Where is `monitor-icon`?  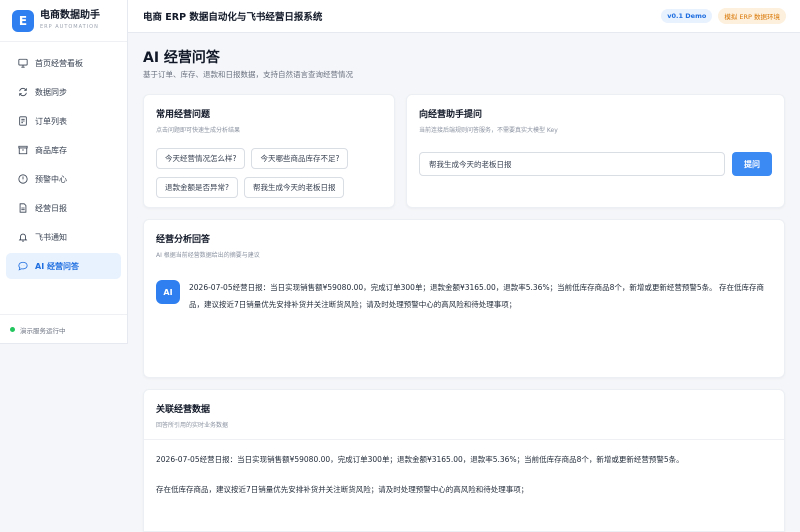 monitor-icon is located at coordinates (23, 63).